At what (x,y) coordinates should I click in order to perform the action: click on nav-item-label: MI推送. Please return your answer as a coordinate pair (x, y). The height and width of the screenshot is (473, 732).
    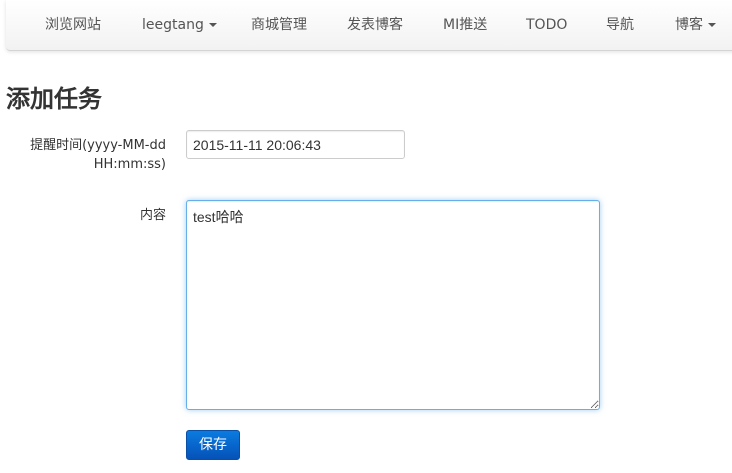
    Looking at the image, I should click on (465, 25).